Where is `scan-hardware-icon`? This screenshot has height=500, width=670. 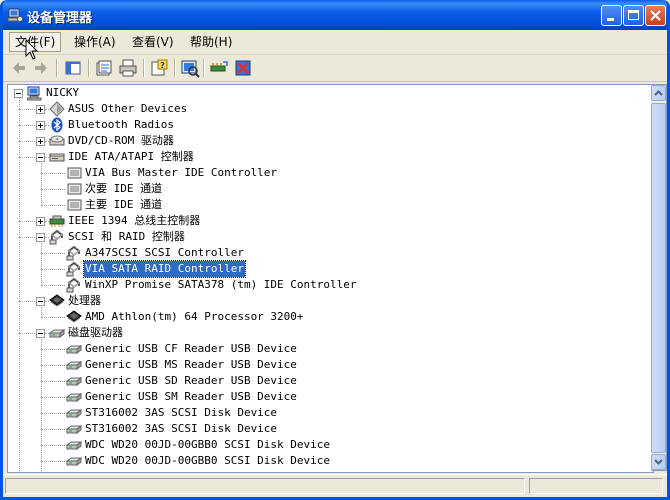 scan-hardware-icon is located at coordinates (190, 68).